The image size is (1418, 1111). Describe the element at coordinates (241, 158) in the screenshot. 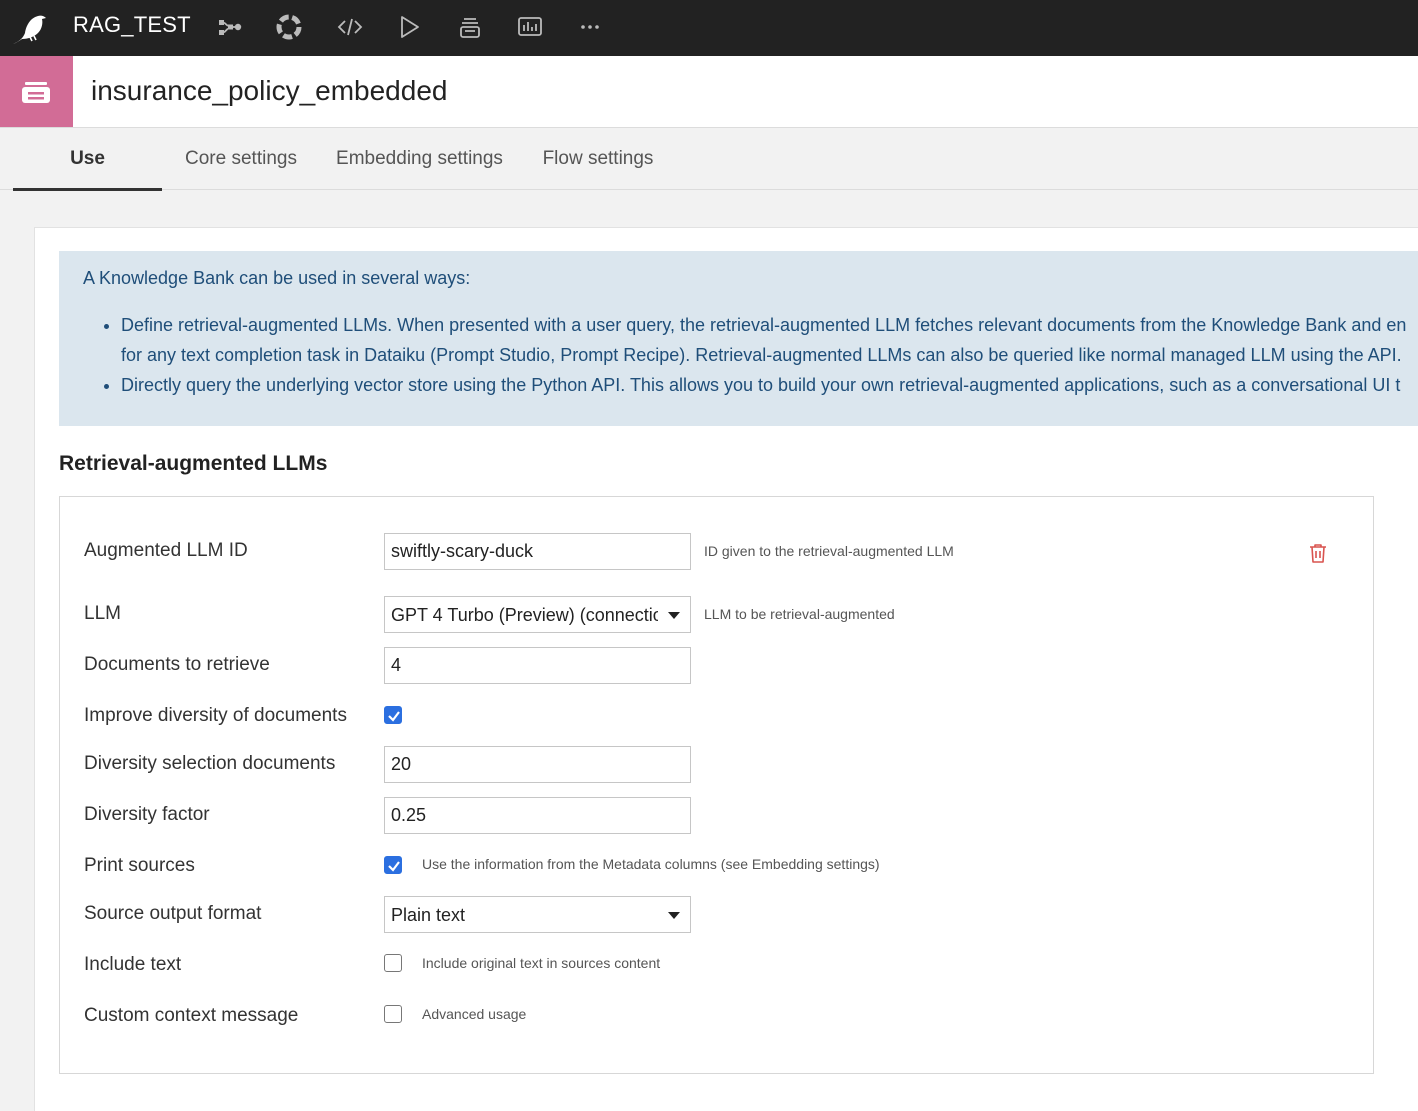

I see `tab-core-settings: Core settings` at that location.